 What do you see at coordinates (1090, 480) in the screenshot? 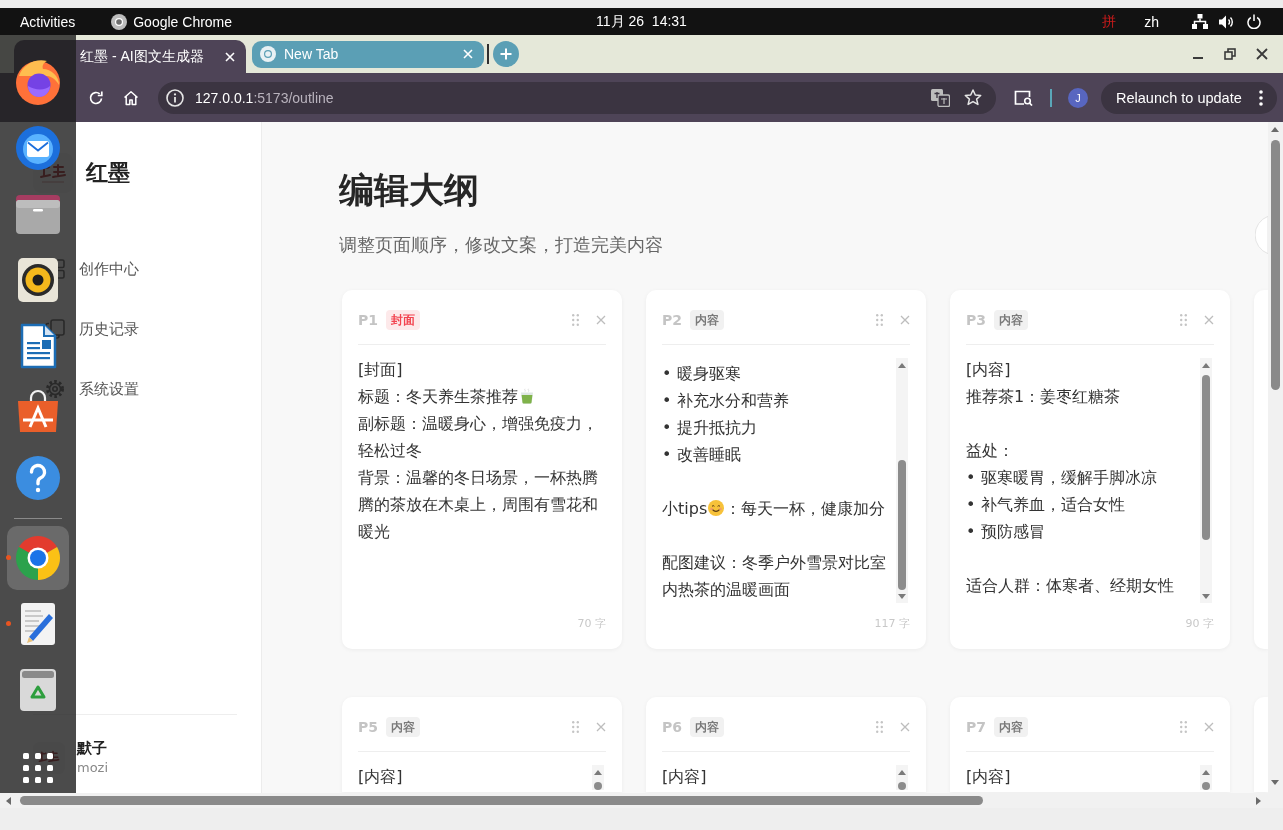
I see `content-field: [内容] 推荐茶1：姜枣红糖茶 益处： • 驱寒暖胃，缓解手脚冰凉 • 补气养血，适合女性 • 预防感冒 适合人群：体寒者、经期女性` at bounding box center [1090, 480].